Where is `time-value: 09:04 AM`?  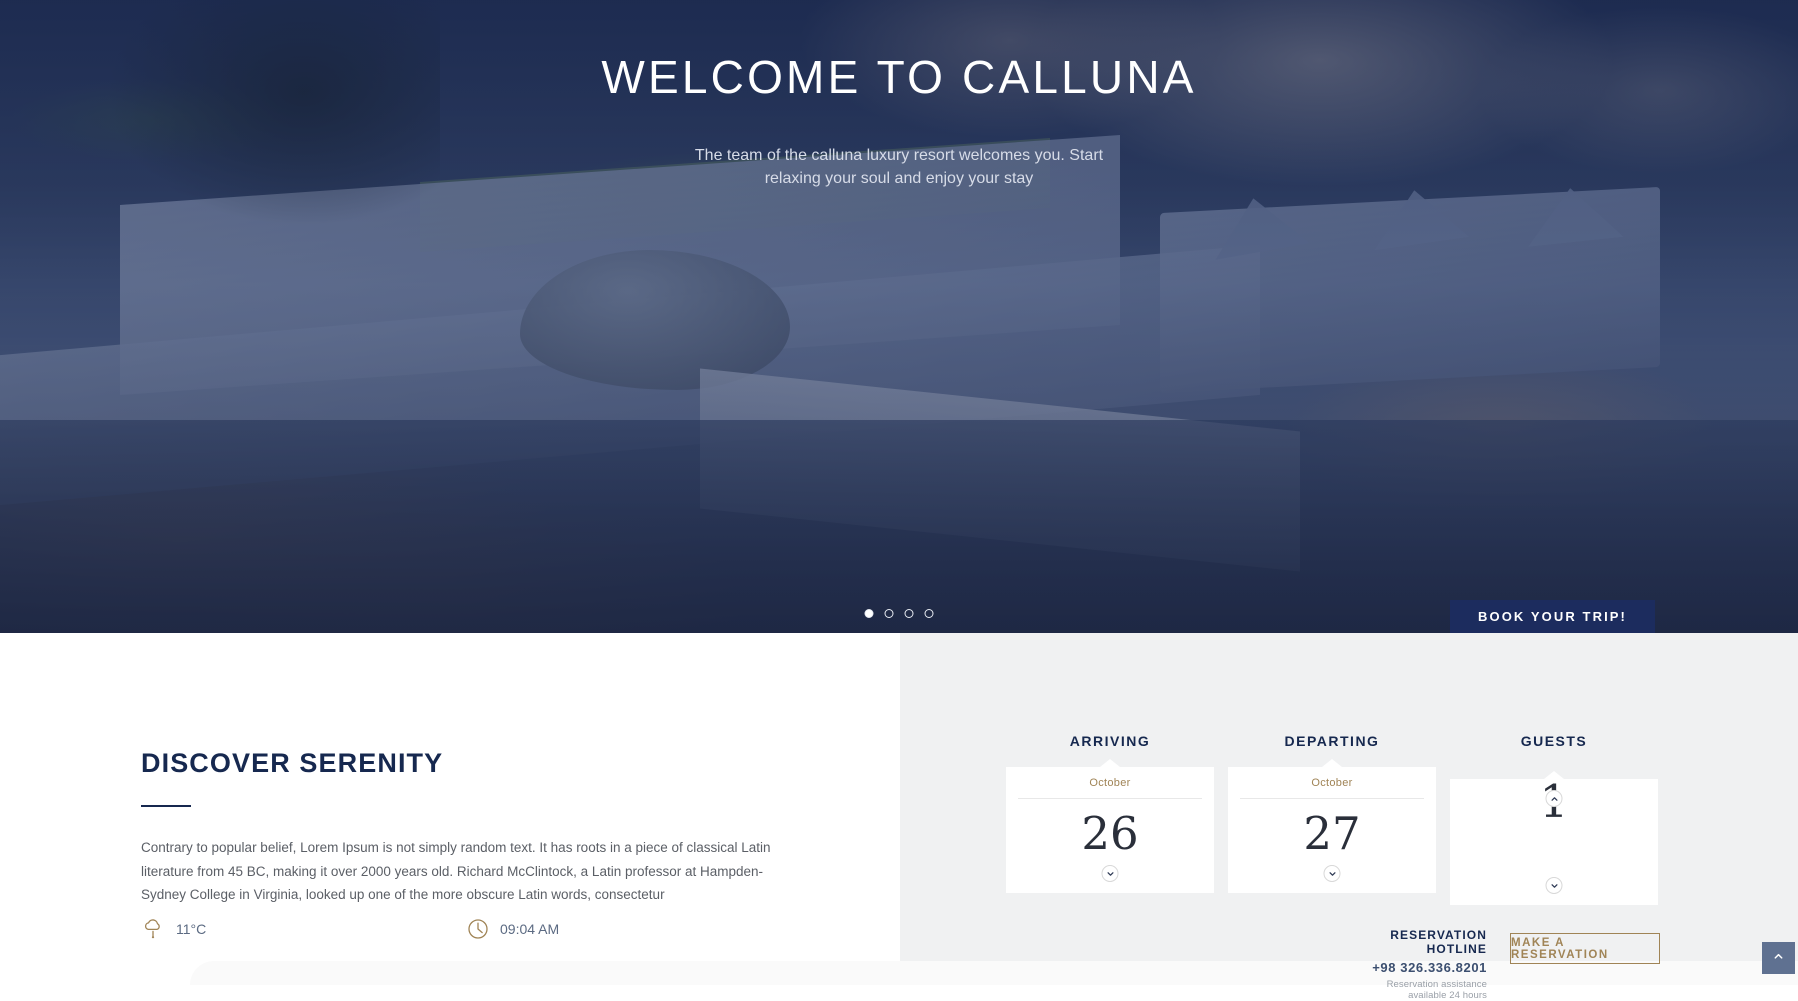
time-value: 09:04 AM is located at coordinates (530, 929).